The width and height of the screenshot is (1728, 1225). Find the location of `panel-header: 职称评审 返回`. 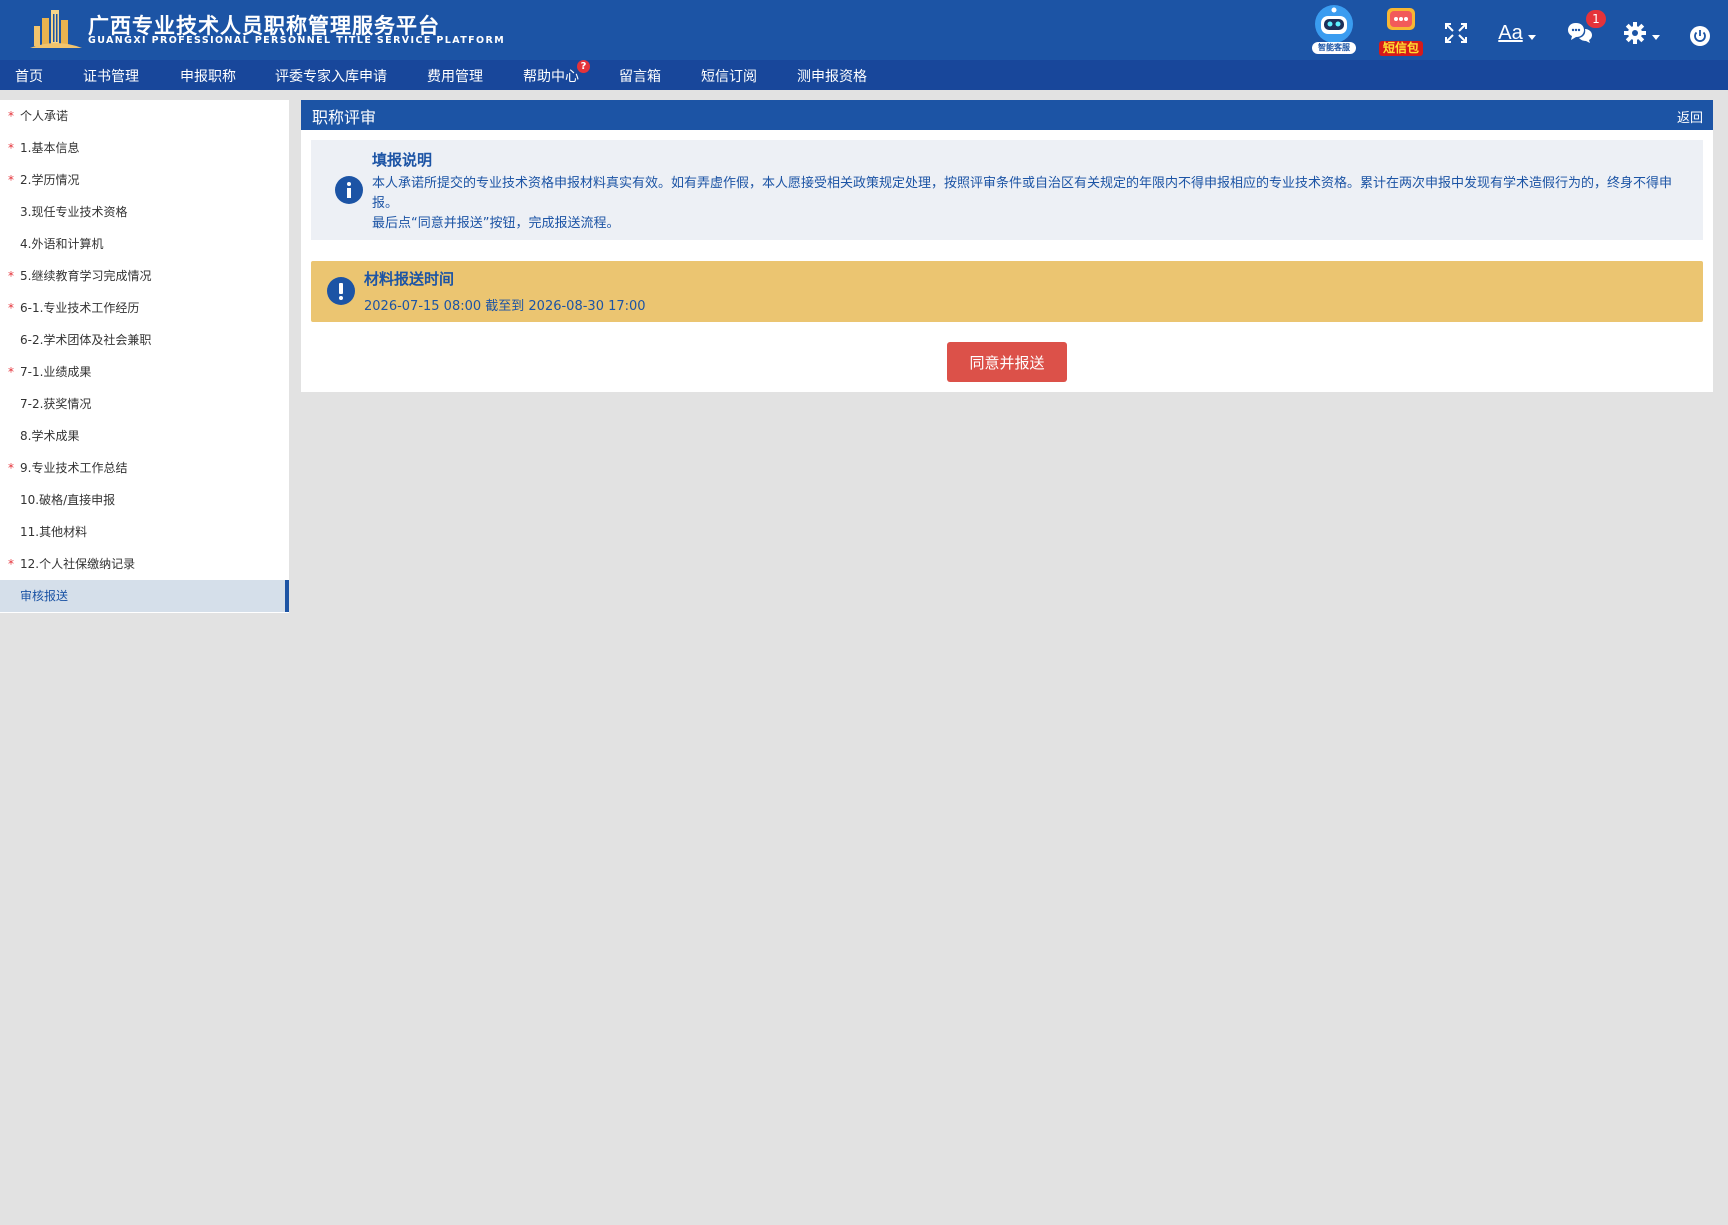

panel-header: 职称评审 返回 is located at coordinates (1007, 115).